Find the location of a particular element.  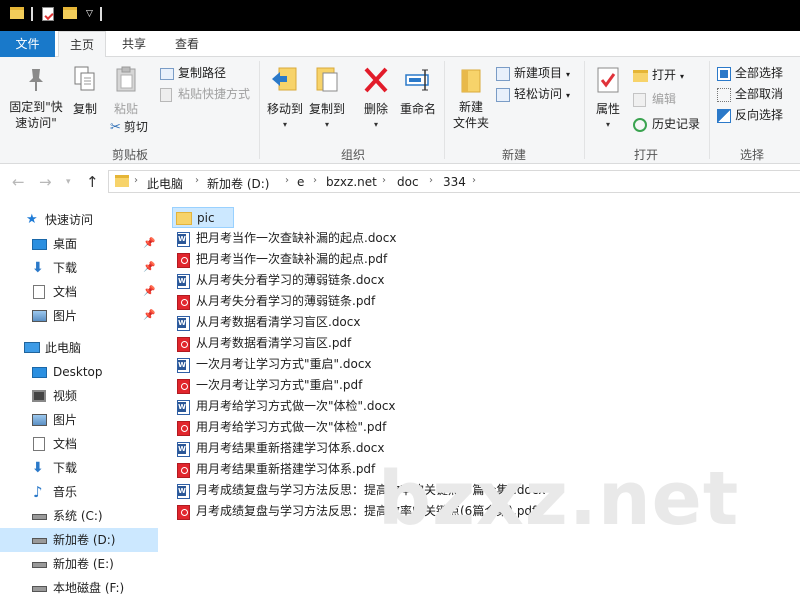

list-item-folder: pic is located at coordinates (203, 217).